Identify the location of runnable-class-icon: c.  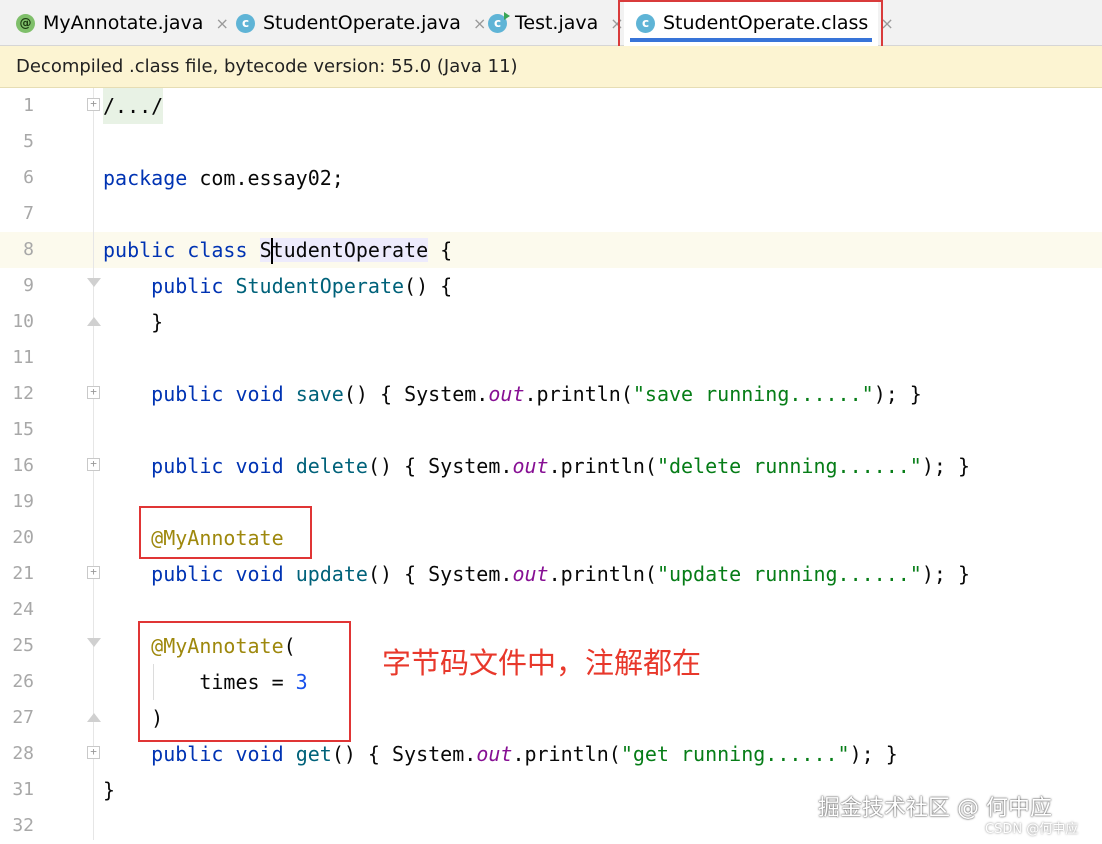
(499, 22).